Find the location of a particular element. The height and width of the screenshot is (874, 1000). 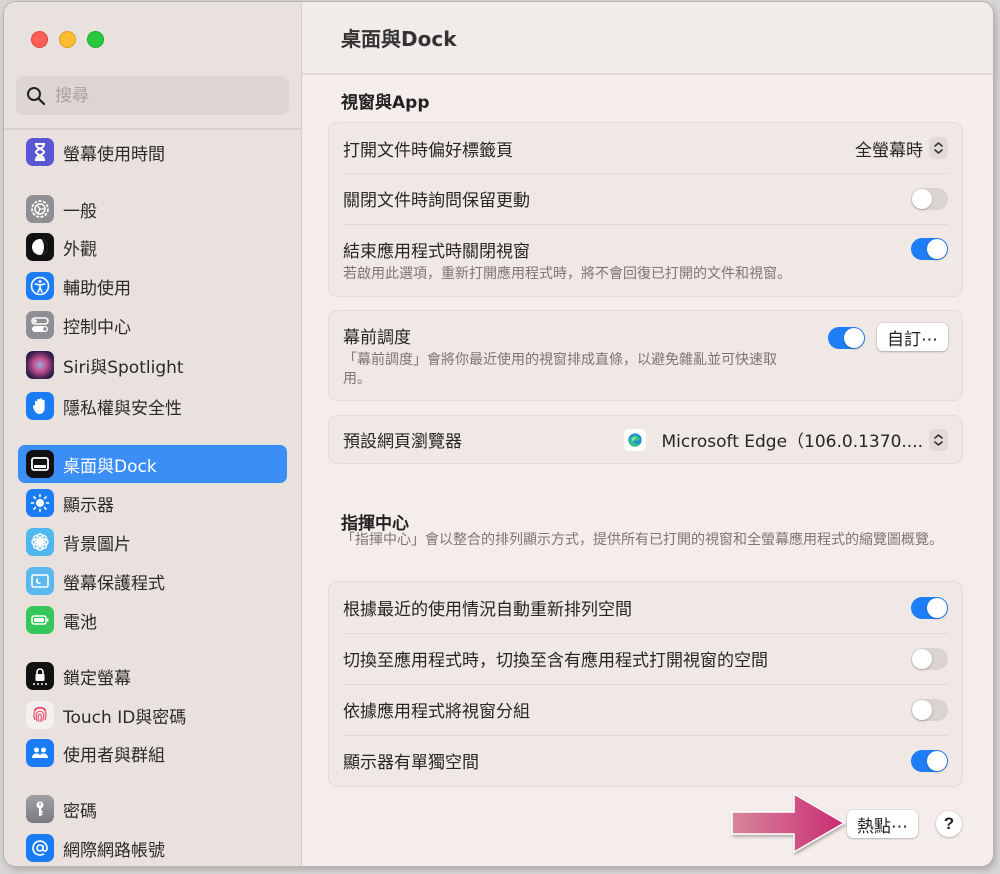

annotation-arrow-icon is located at coordinates (788, 823).